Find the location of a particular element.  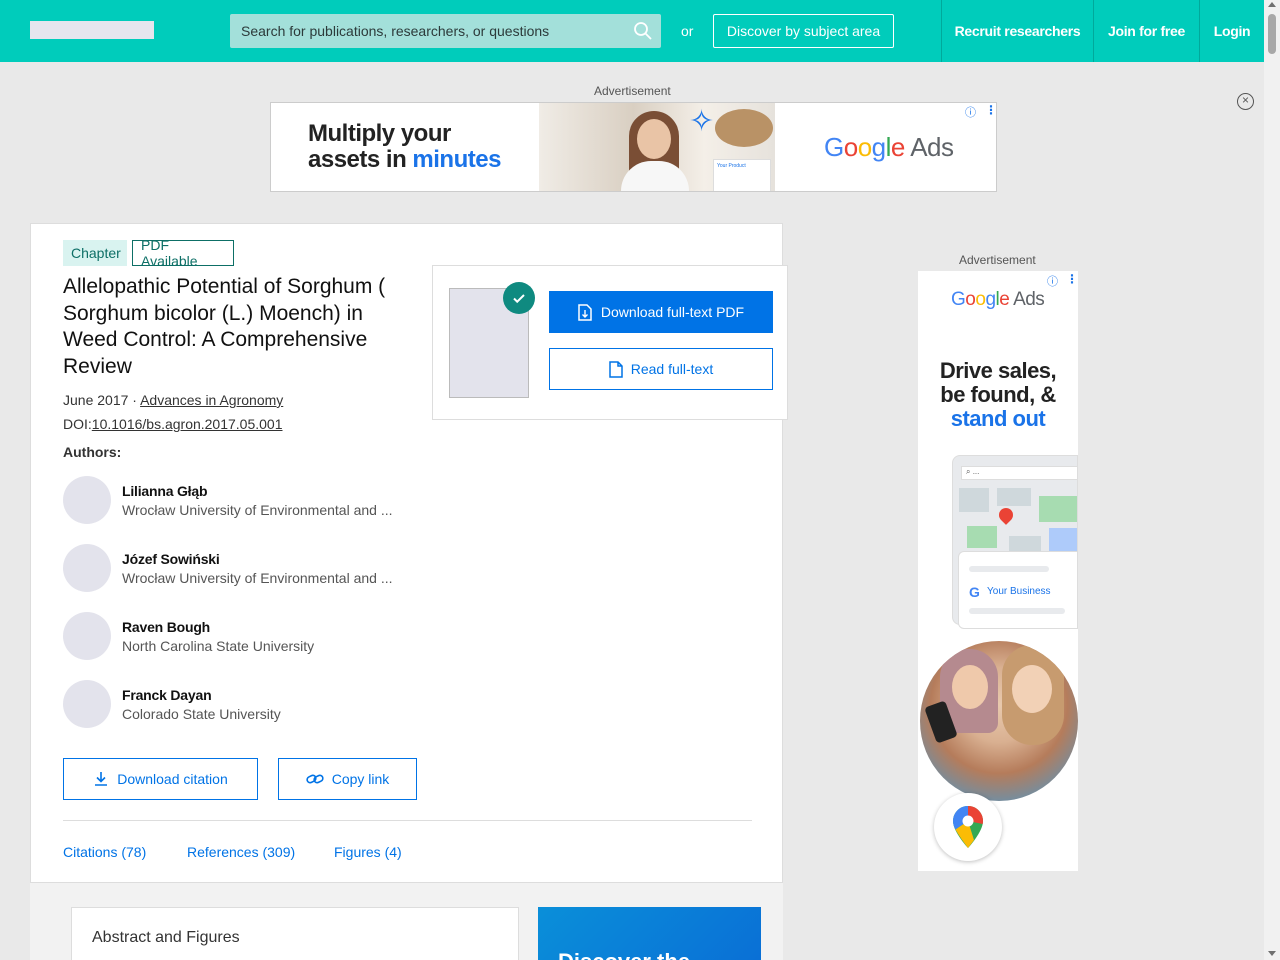

abstract-title: Abstract and Figures is located at coordinates (166, 937).